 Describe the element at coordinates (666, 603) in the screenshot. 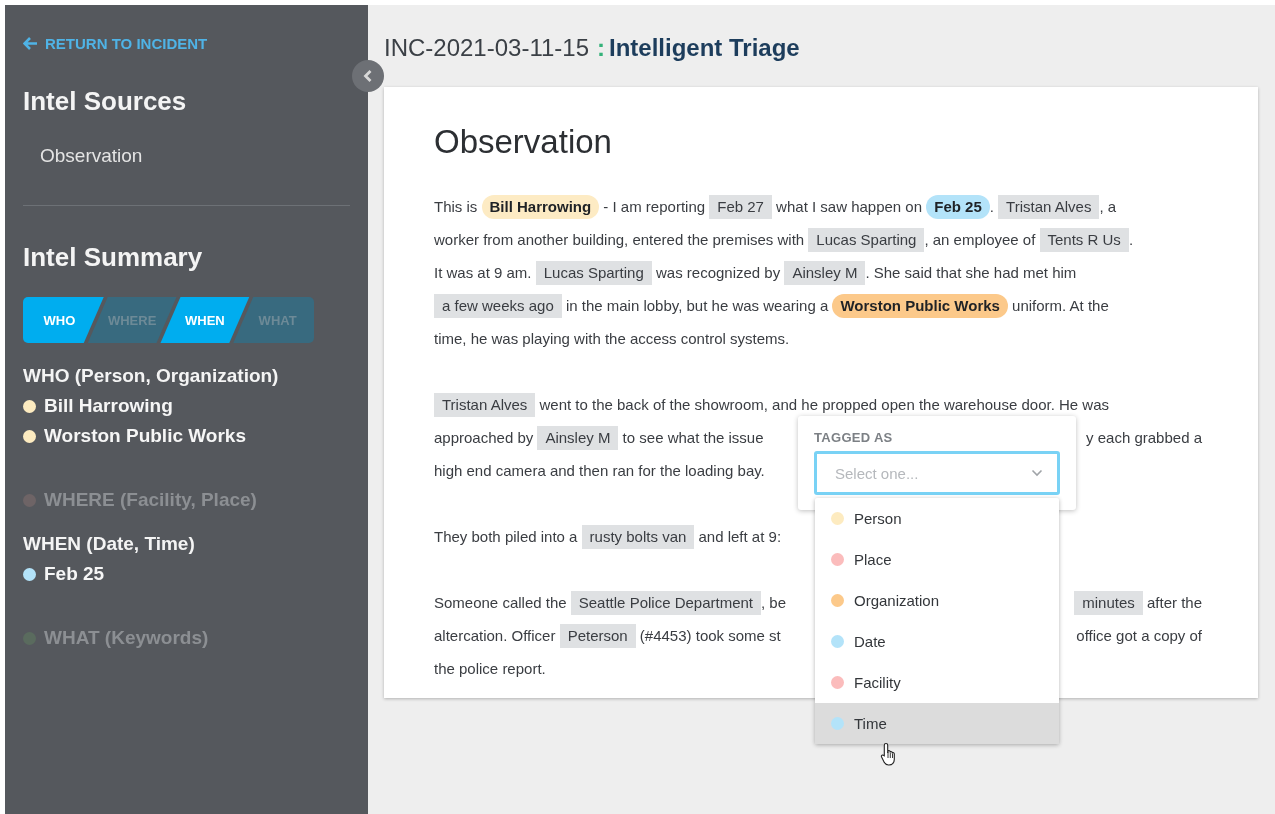

I see `entity-tag: Seattle Police Department` at that location.